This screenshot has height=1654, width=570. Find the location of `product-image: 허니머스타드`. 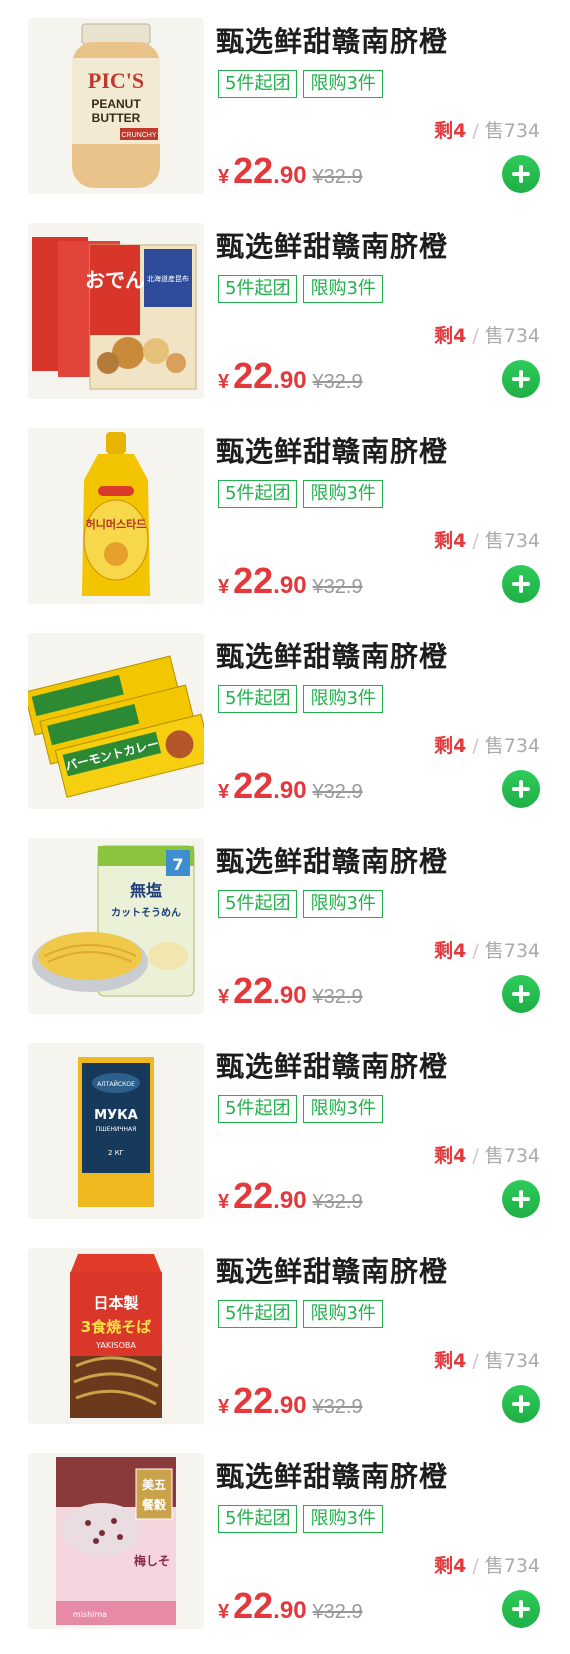

product-image: 허니머스타드 is located at coordinates (116, 516).